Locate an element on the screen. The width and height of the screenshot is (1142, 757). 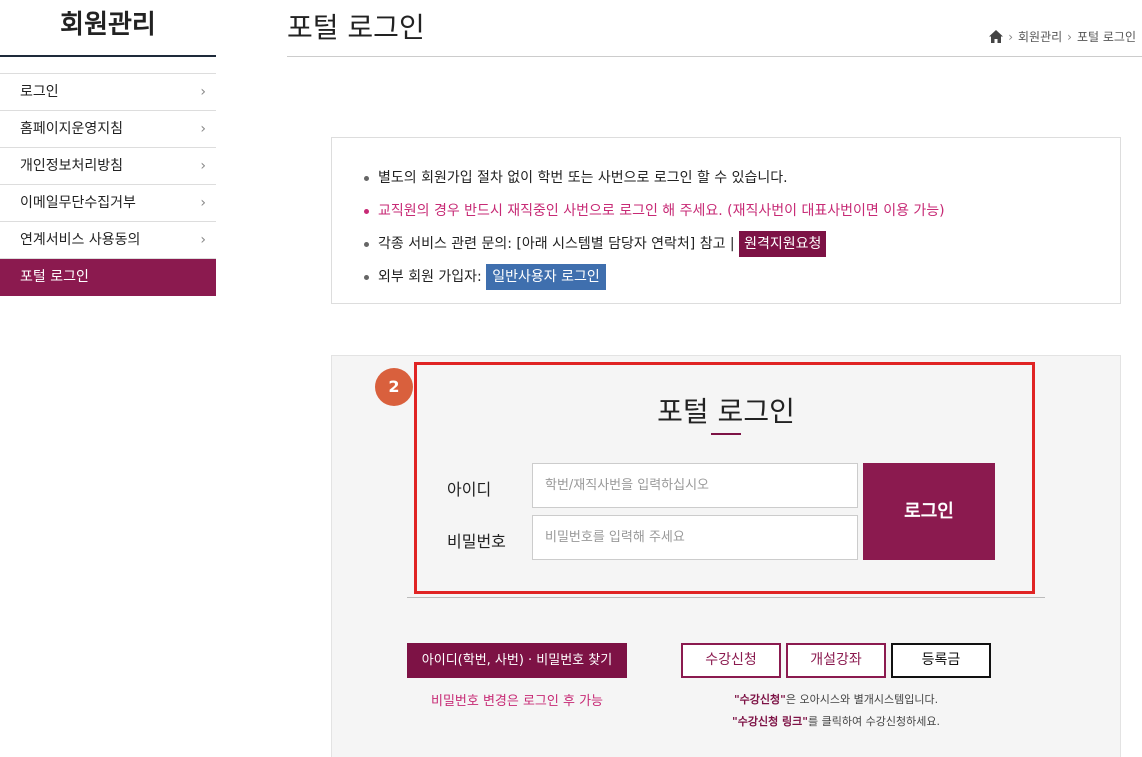
home-icon is located at coordinates (996, 36).